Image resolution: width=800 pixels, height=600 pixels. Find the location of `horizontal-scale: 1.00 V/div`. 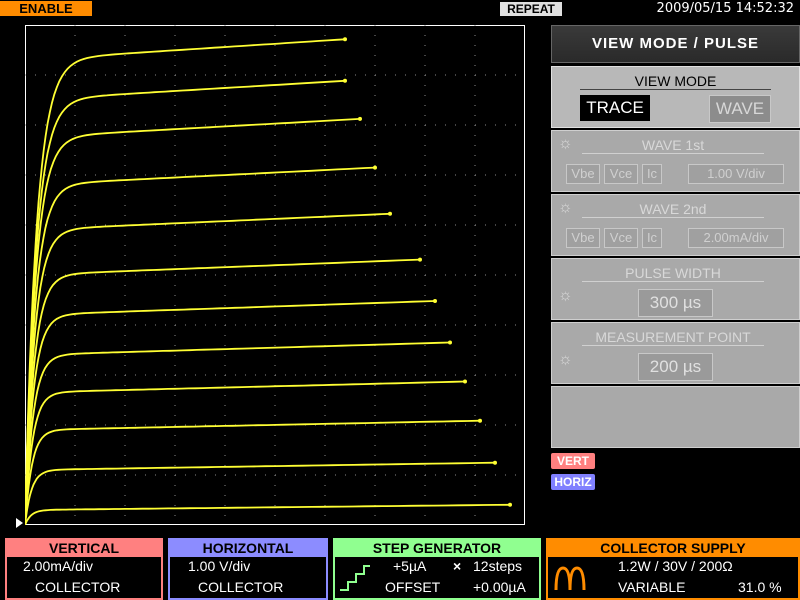

horizontal-scale: 1.00 V/div is located at coordinates (219, 566).